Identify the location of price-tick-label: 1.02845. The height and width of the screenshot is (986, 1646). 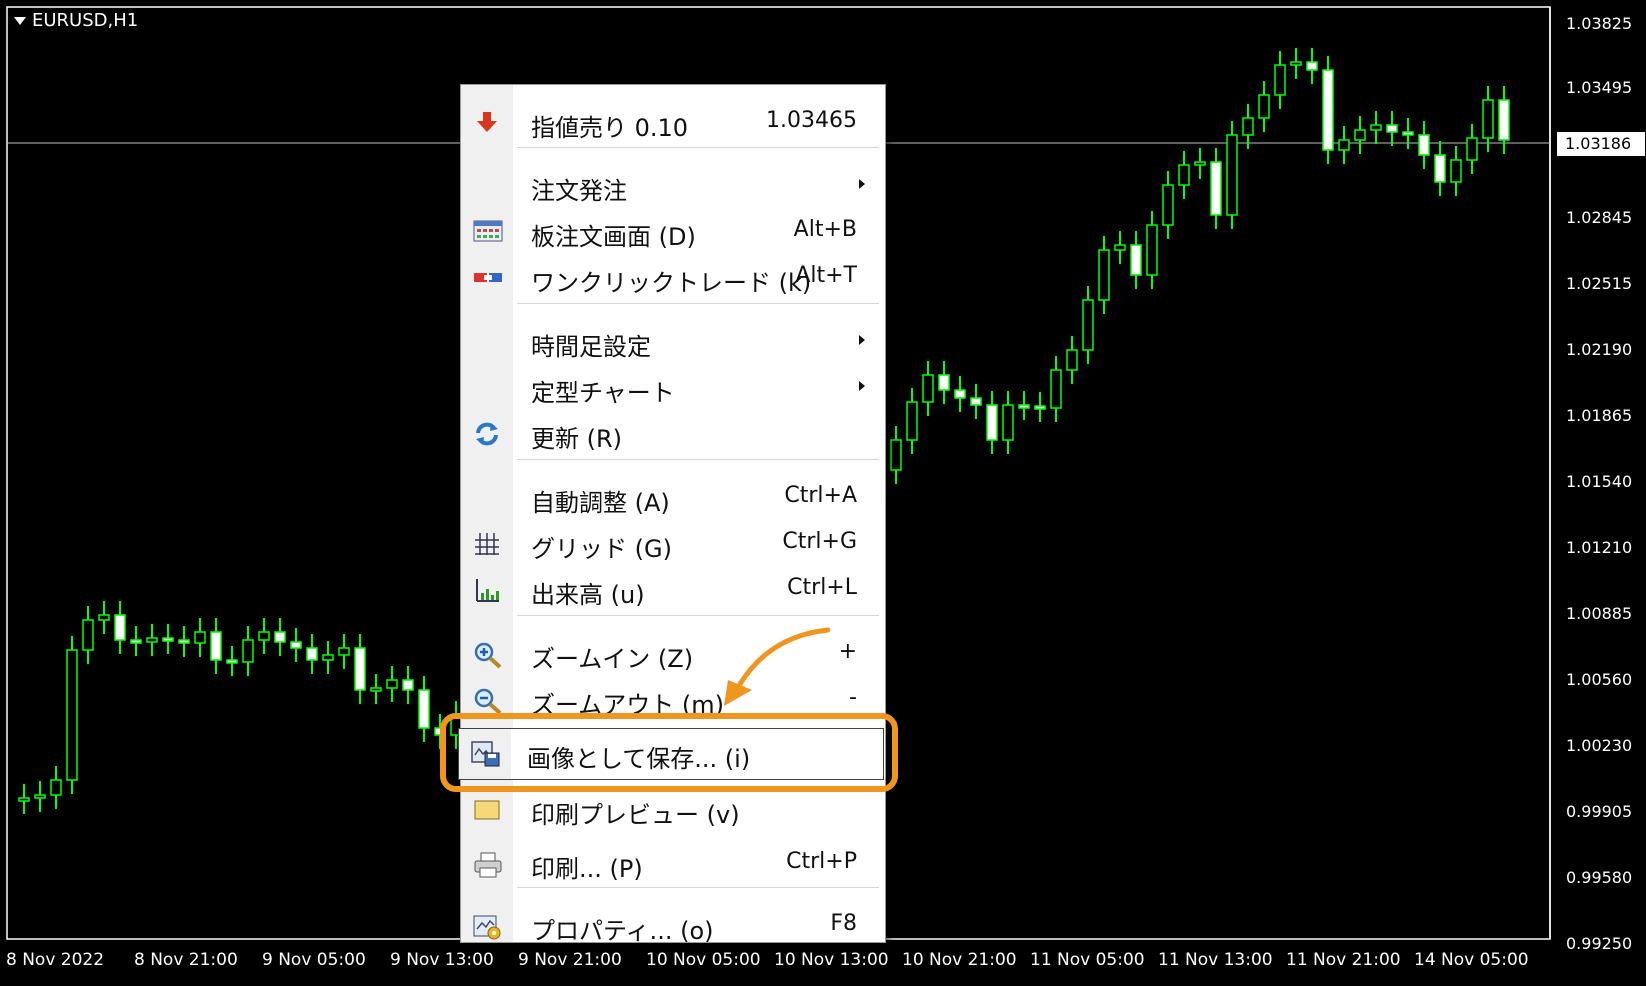
(1599, 217).